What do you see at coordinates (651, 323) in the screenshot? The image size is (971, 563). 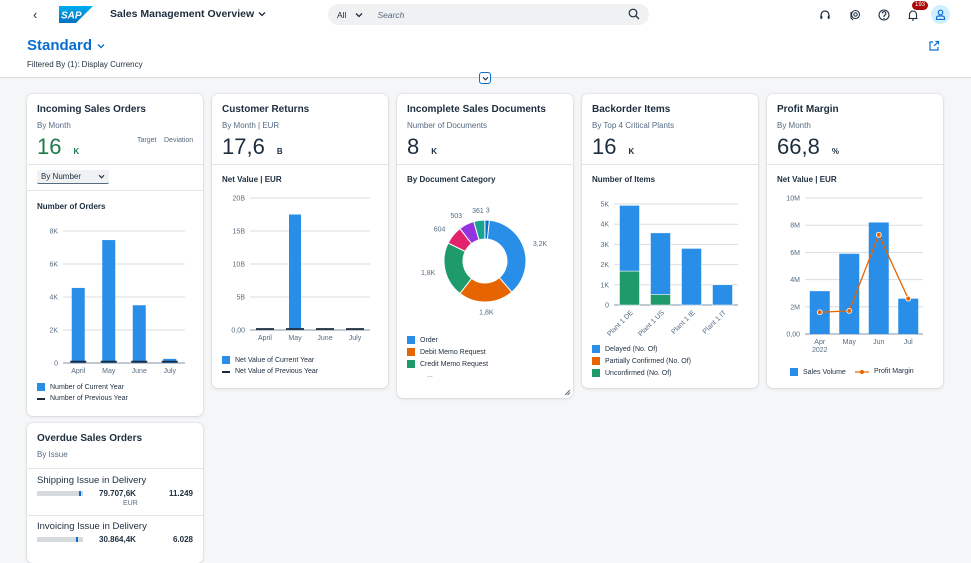 I see `x-tick-label: Plant 1 US` at bounding box center [651, 323].